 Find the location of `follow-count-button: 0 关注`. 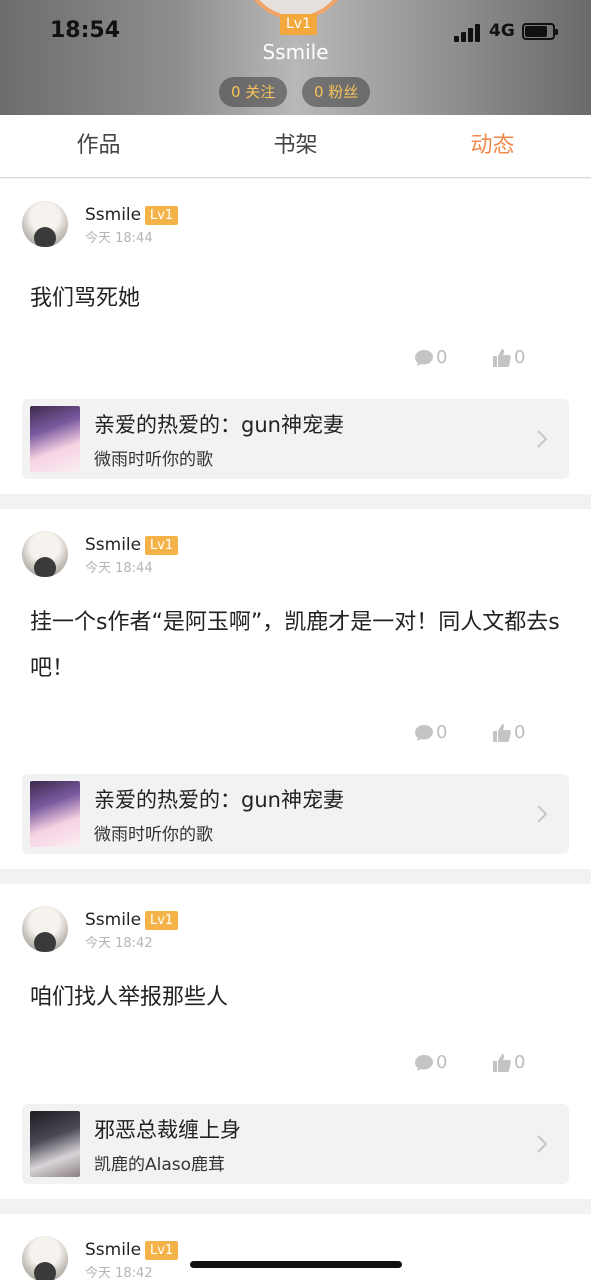

follow-count-button: 0 关注 is located at coordinates (253, 92).